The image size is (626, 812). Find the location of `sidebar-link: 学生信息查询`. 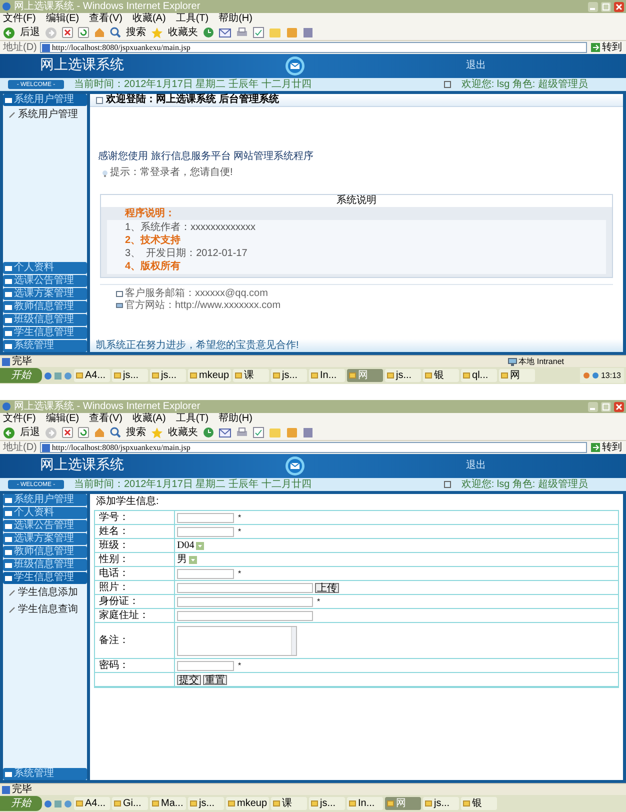

sidebar-link: 学生信息查询 is located at coordinates (48, 610).